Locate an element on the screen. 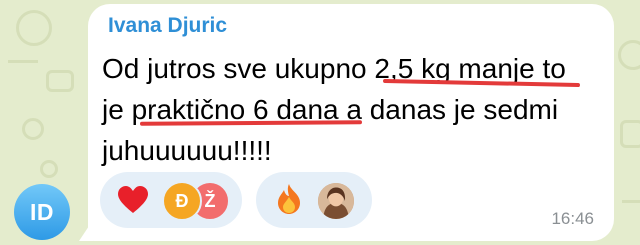  message-line: juhuuuuuu!!!!! is located at coordinates (187, 150).